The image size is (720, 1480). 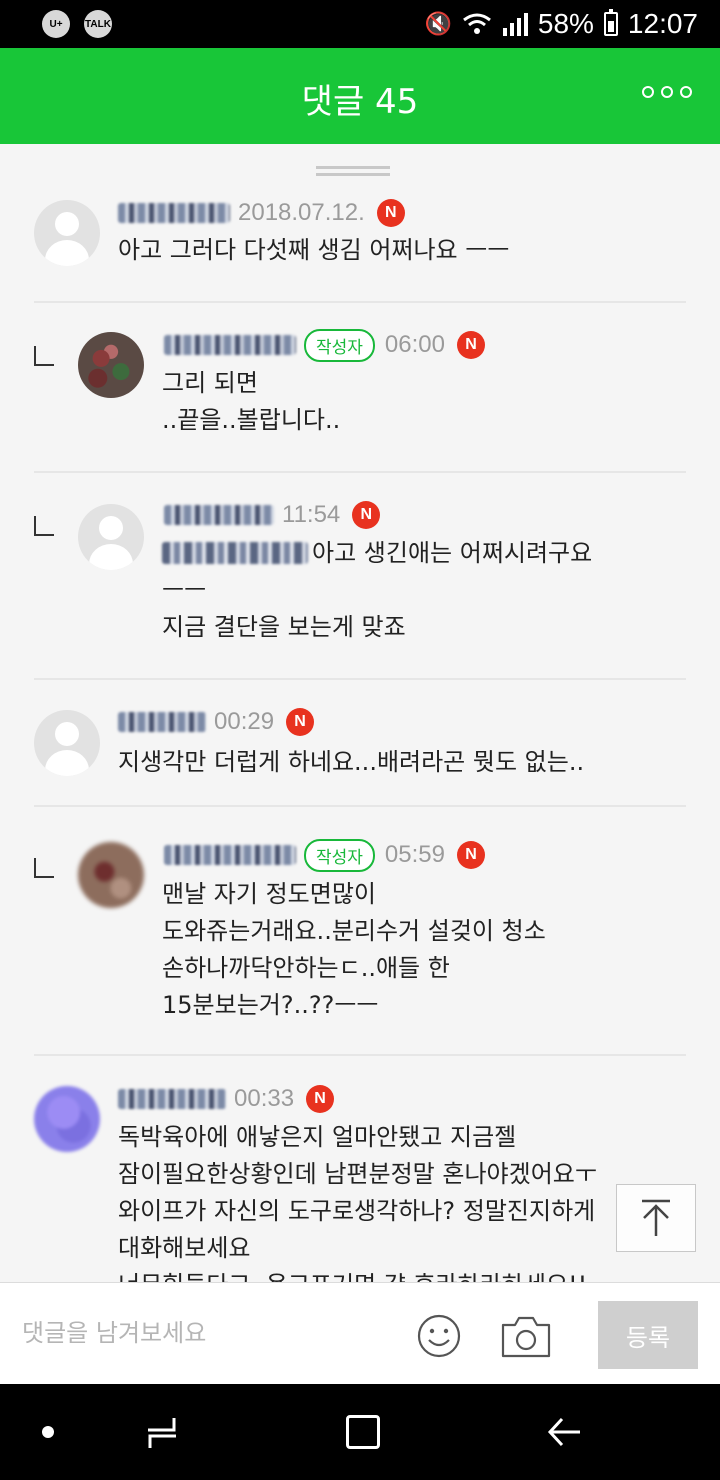 What do you see at coordinates (648, 1335) in the screenshot?
I see `submit-button: 등록` at bounding box center [648, 1335].